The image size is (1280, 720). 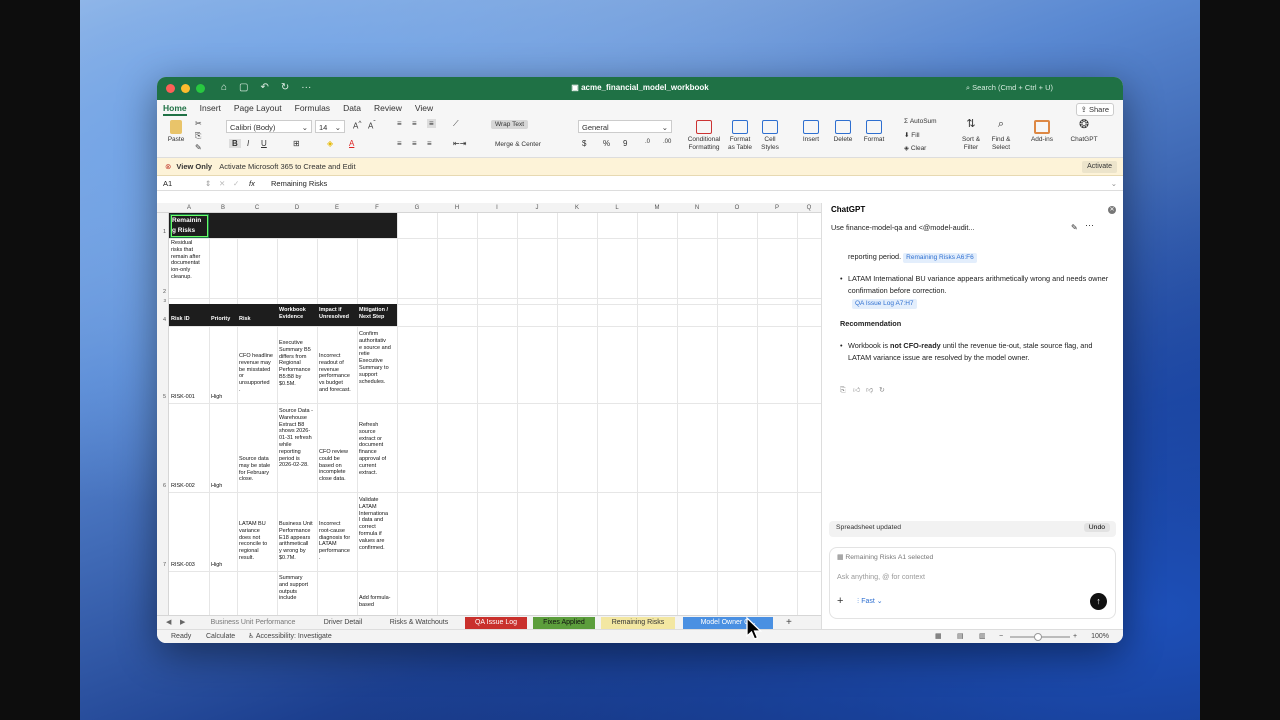 What do you see at coordinates (424, 109) in the screenshot?
I see `tab-view: View` at bounding box center [424, 109].